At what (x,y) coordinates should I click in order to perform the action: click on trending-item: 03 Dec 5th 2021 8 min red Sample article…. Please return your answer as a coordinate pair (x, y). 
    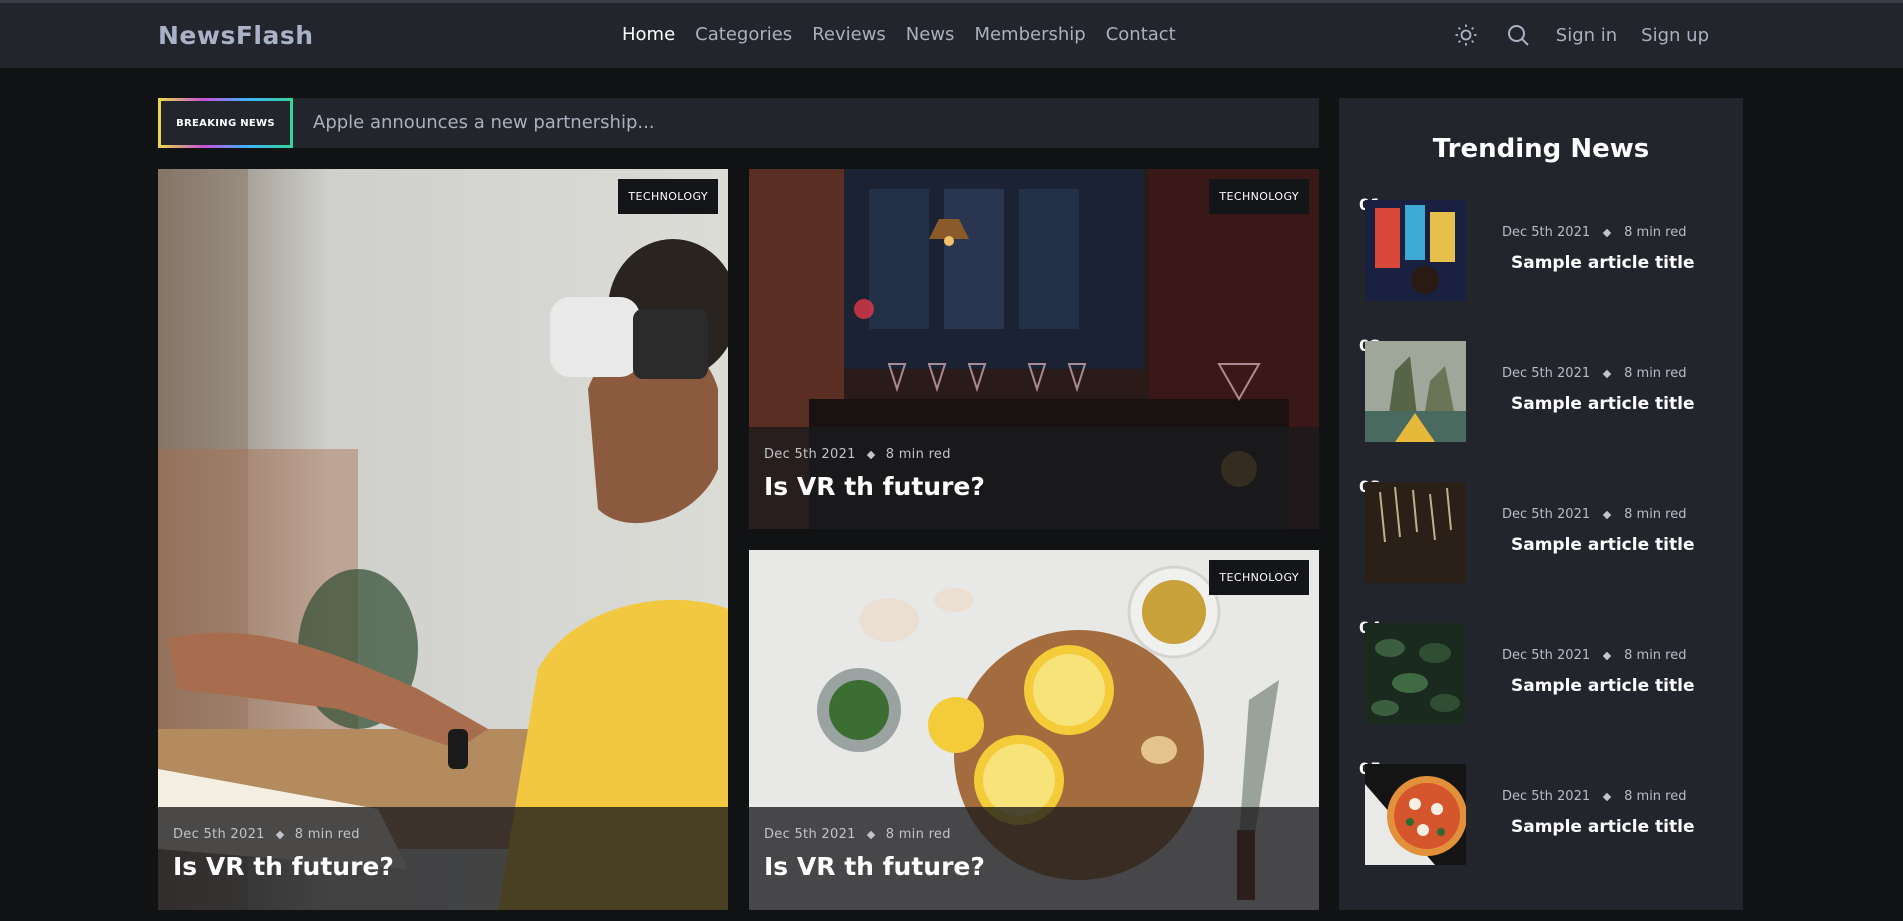
    Looking at the image, I should click on (1544, 534).